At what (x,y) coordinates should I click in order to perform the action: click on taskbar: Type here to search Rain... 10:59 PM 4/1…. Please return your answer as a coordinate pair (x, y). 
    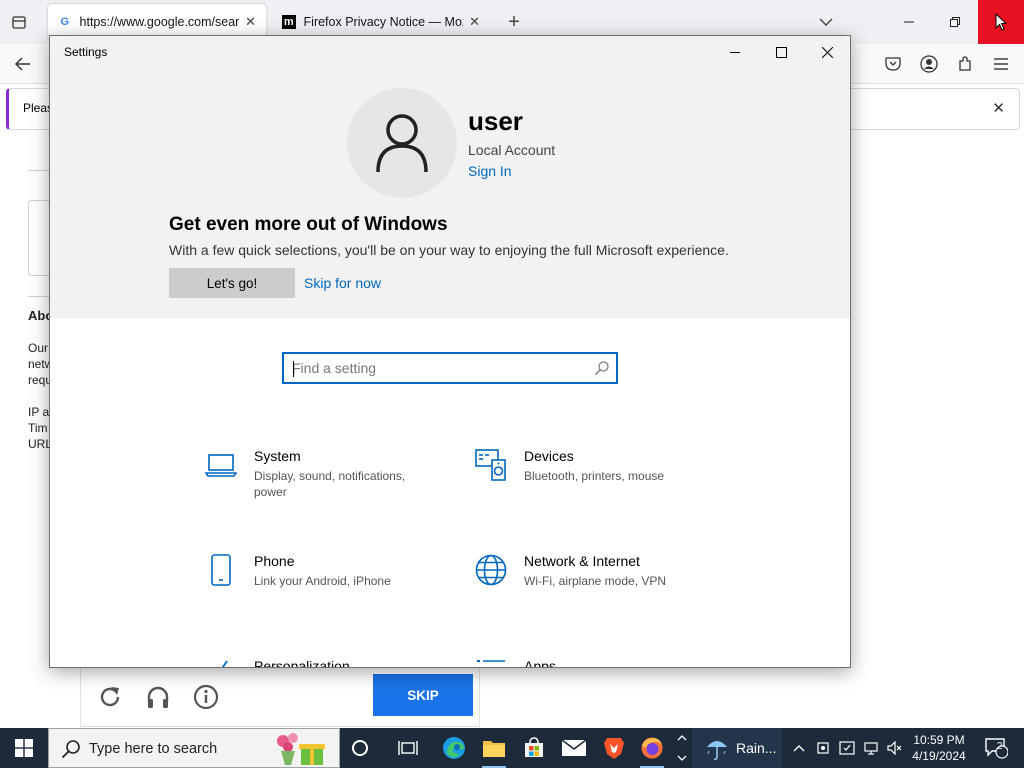
    Looking at the image, I should click on (512, 748).